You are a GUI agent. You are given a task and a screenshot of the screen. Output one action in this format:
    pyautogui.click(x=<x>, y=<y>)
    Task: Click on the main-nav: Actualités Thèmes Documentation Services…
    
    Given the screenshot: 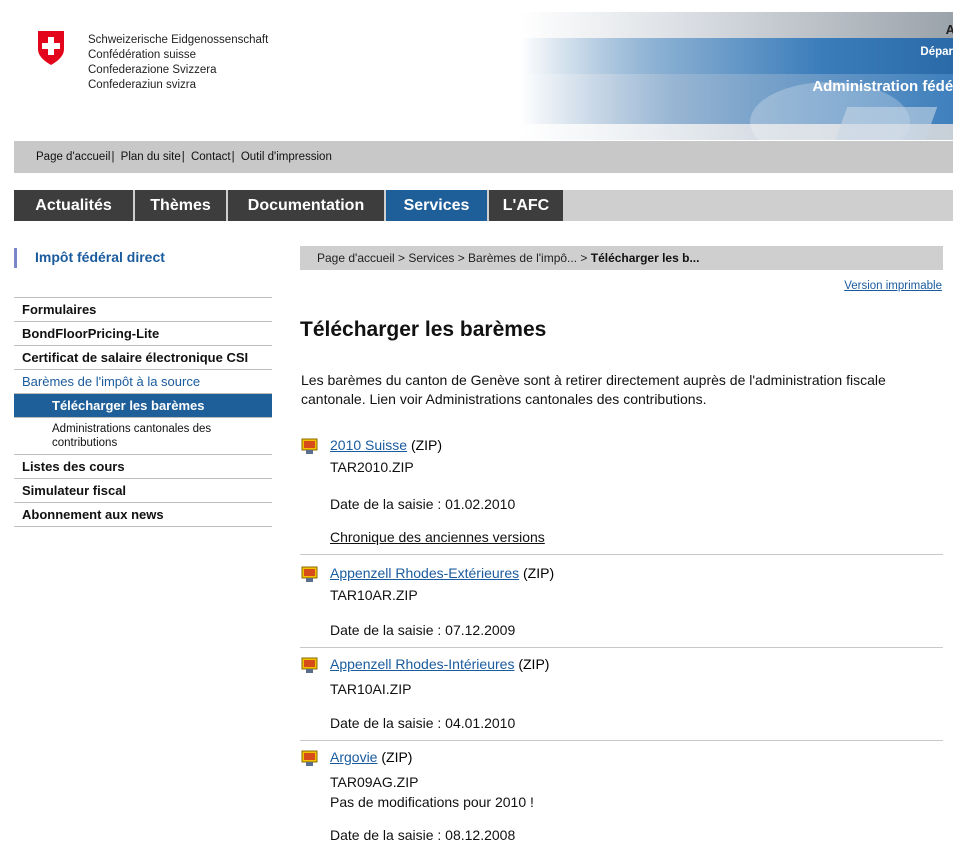 What is the action you would take?
    pyautogui.click(x=483, y=205)
    